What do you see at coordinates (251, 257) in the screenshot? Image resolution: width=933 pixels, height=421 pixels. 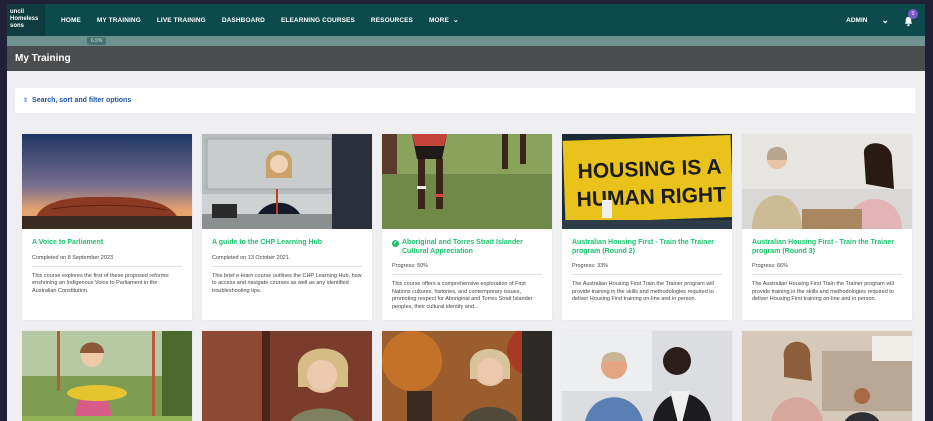 I see `course-status: Completed on 13 October 2021.` at bounding box center [251, 257].